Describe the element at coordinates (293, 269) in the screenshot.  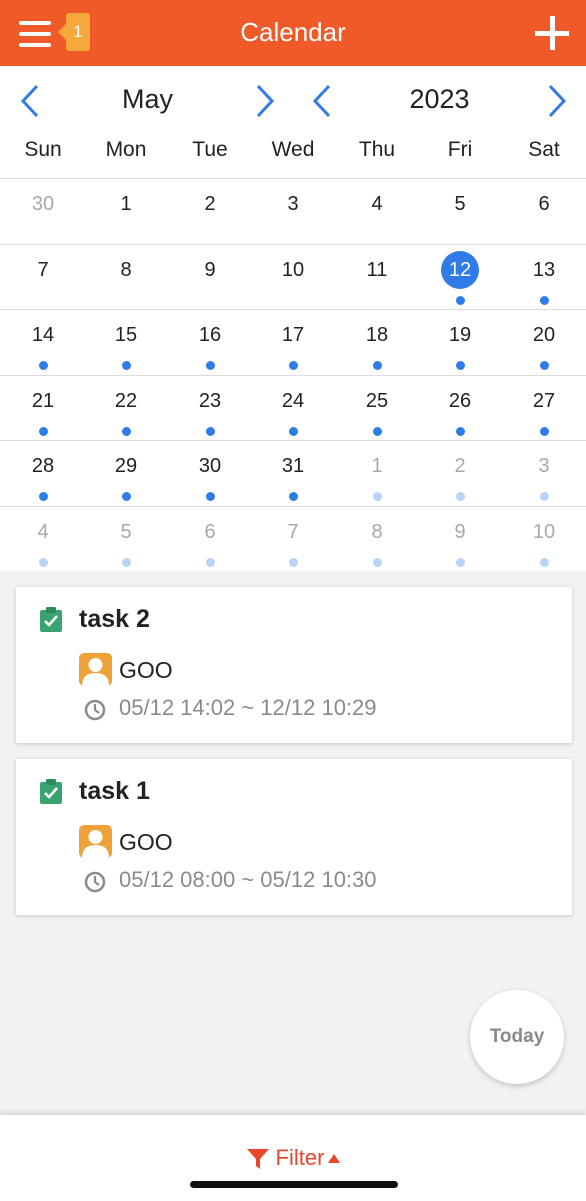
I see `day-number: 10` at that location.